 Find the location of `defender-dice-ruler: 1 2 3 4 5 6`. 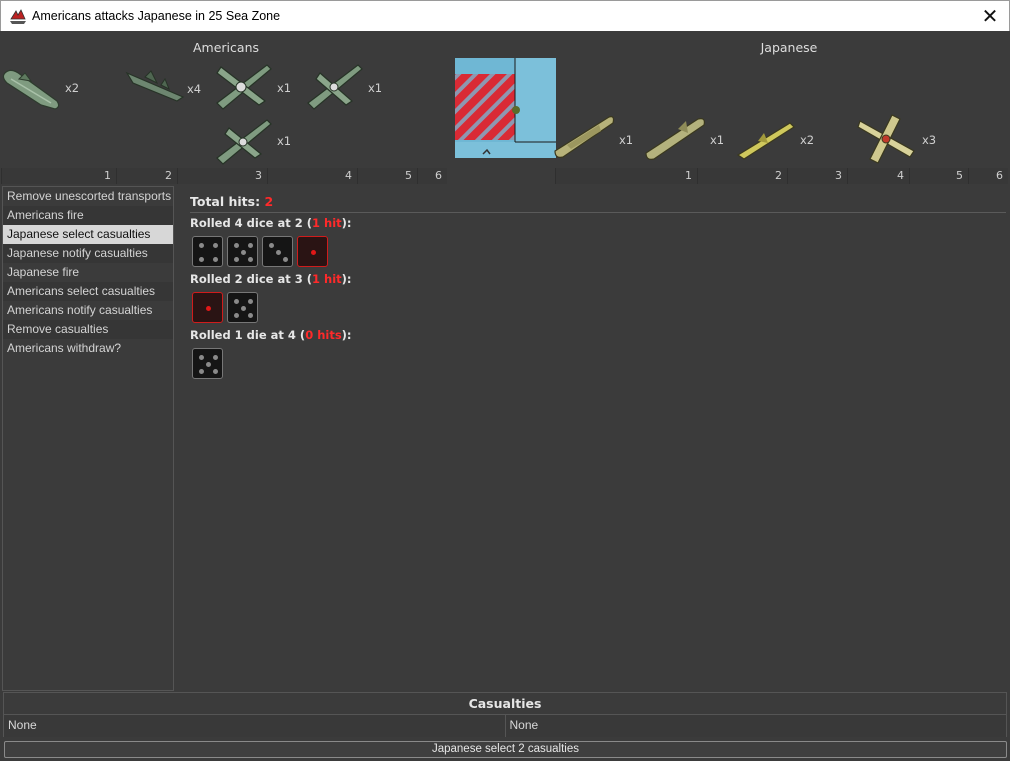

defender-dice-ruler: 1 2 3 4 5 6 is located at coordinates (781, 176).